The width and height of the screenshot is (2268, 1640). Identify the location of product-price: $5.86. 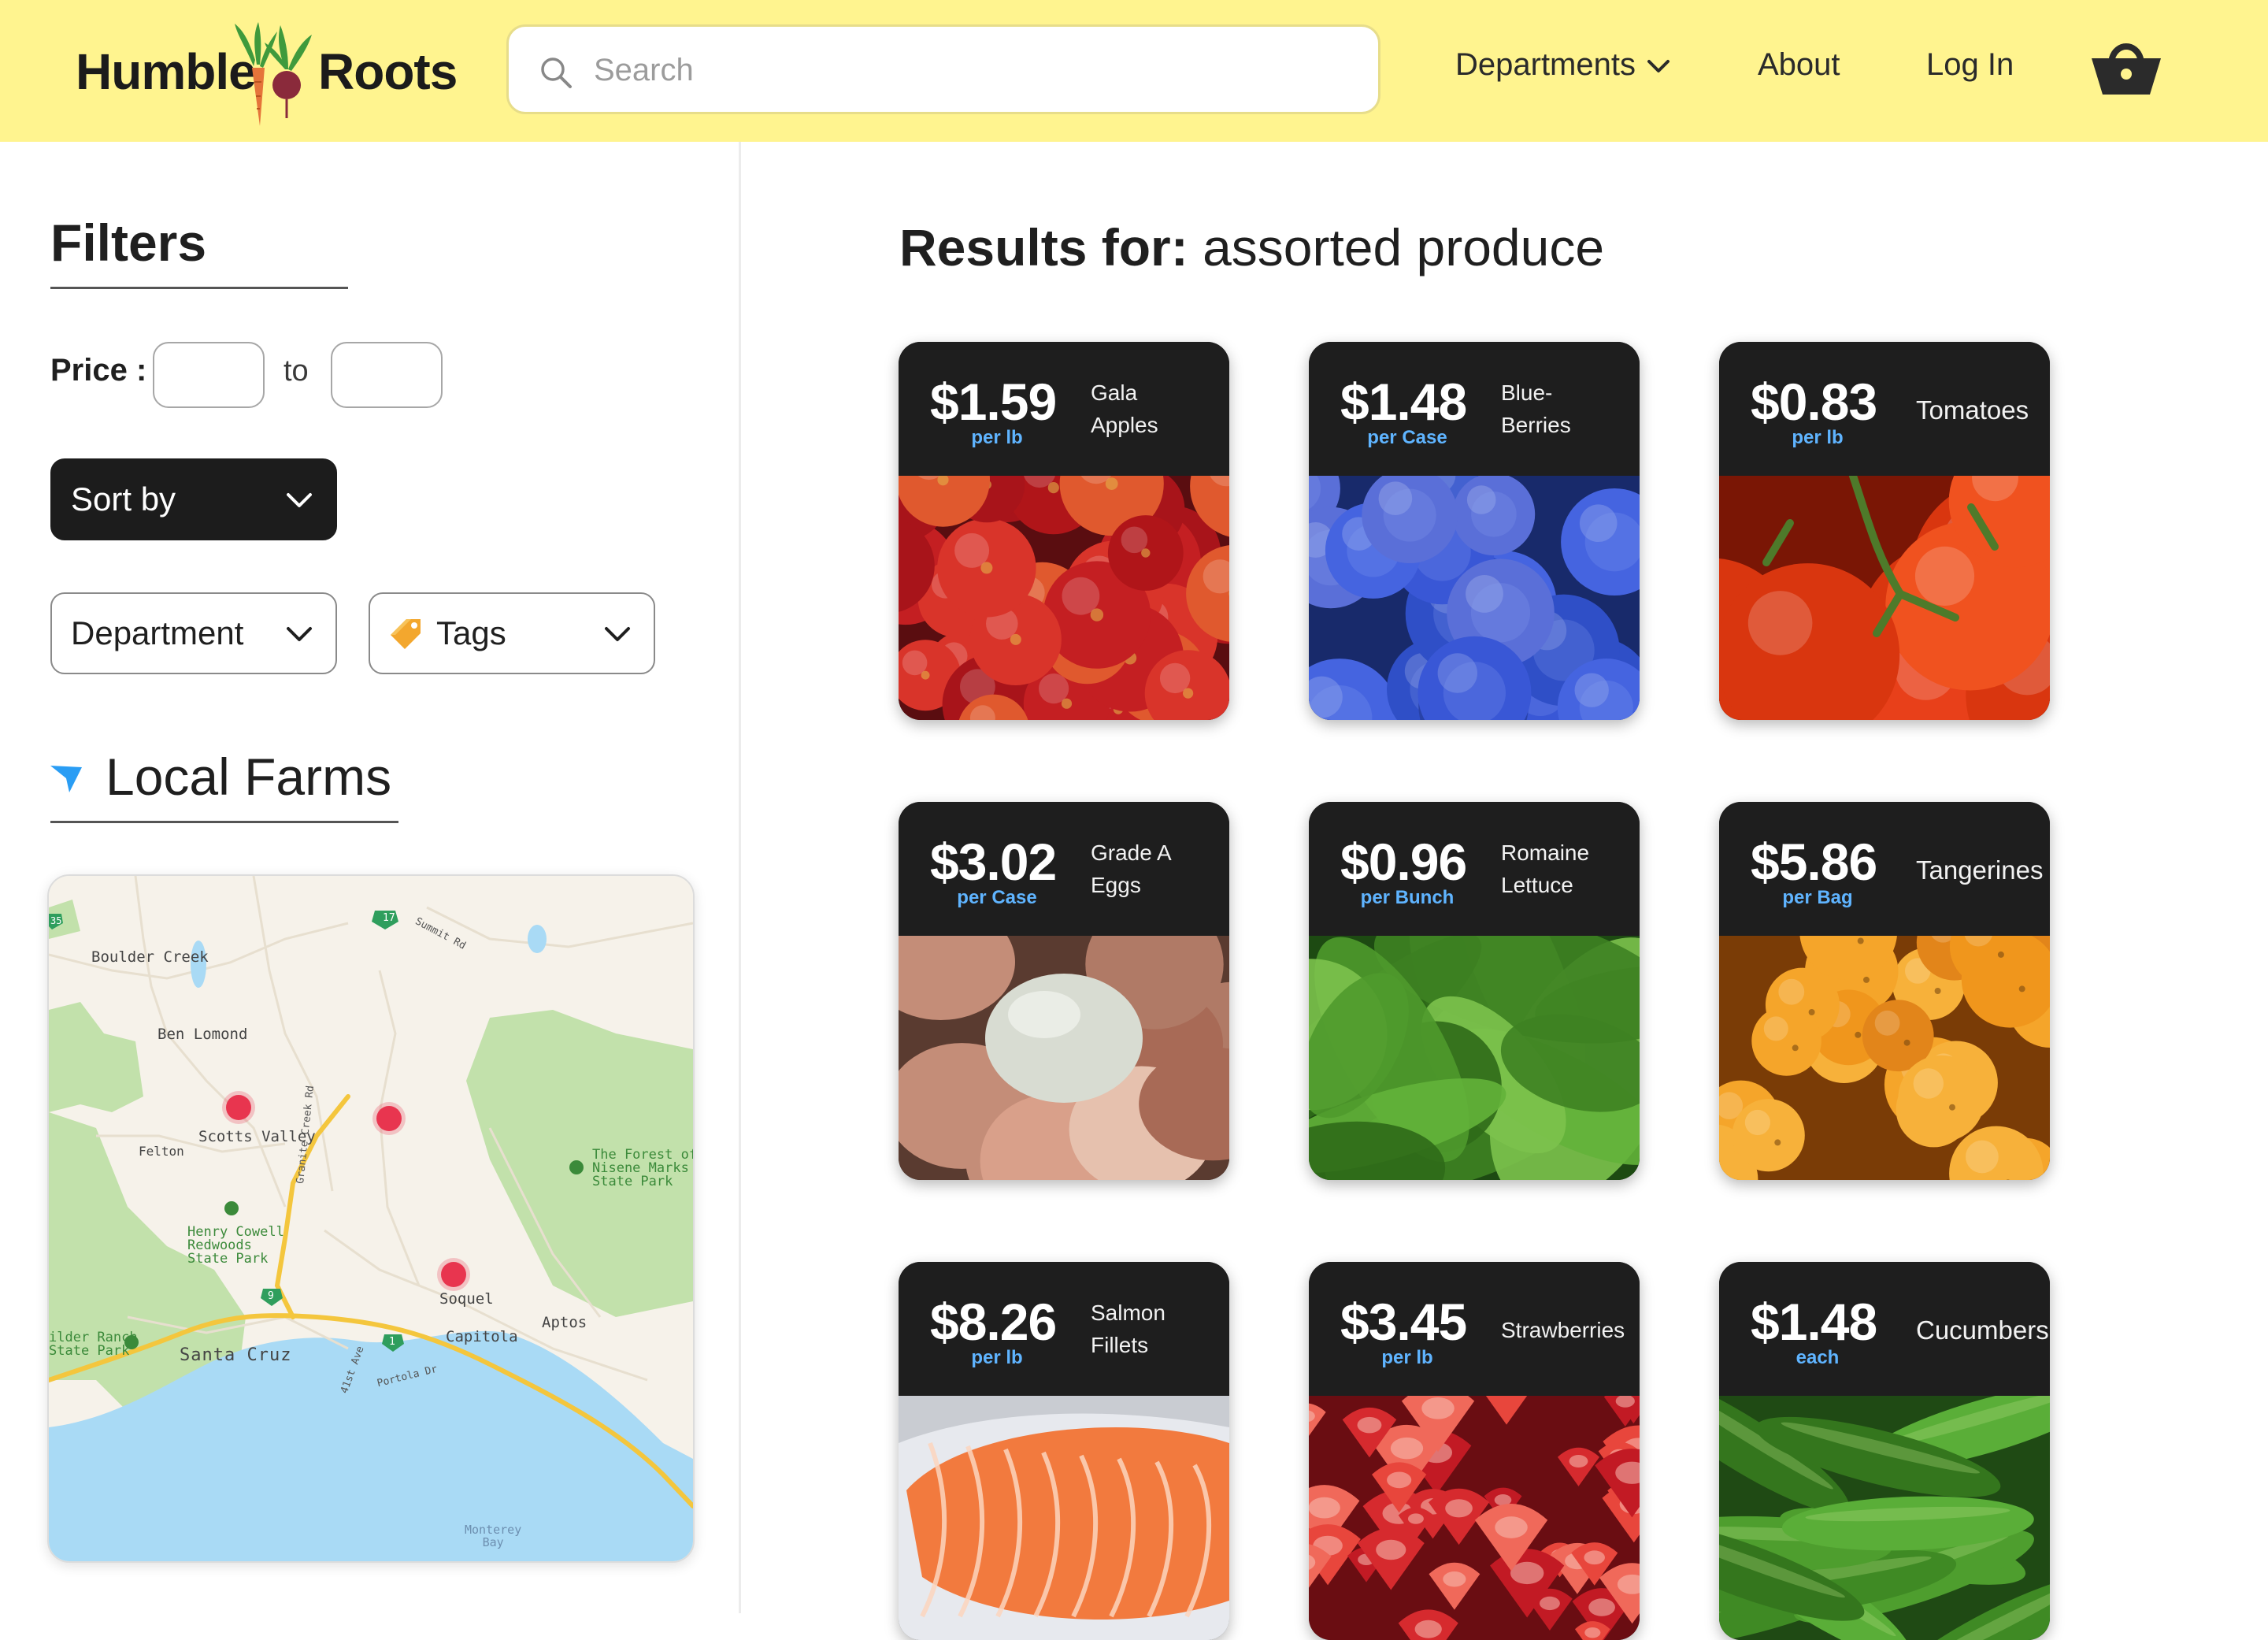
(1814, 862).